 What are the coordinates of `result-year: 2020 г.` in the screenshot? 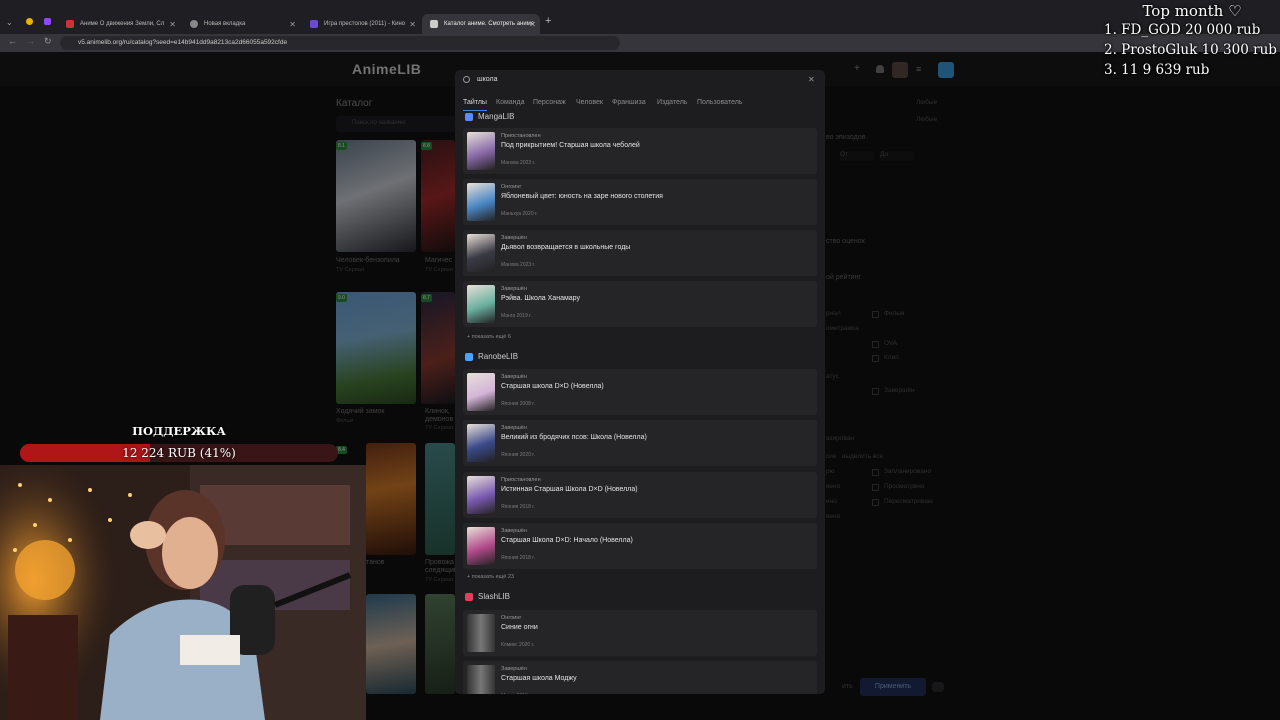 It's located at (527, 455).